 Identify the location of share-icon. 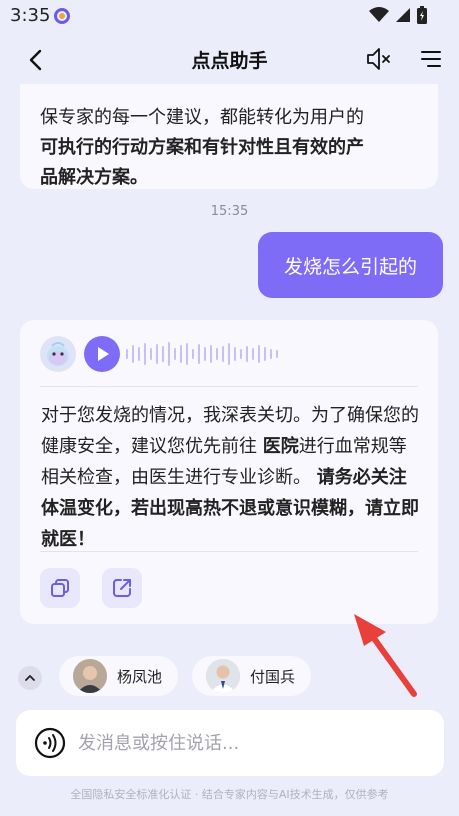
(122, 588).